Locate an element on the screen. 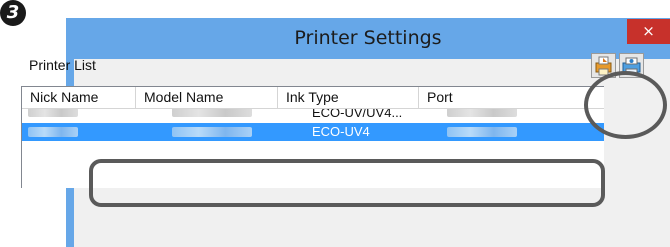  step-number-badge: 3 is located at coordinates (13, 13).